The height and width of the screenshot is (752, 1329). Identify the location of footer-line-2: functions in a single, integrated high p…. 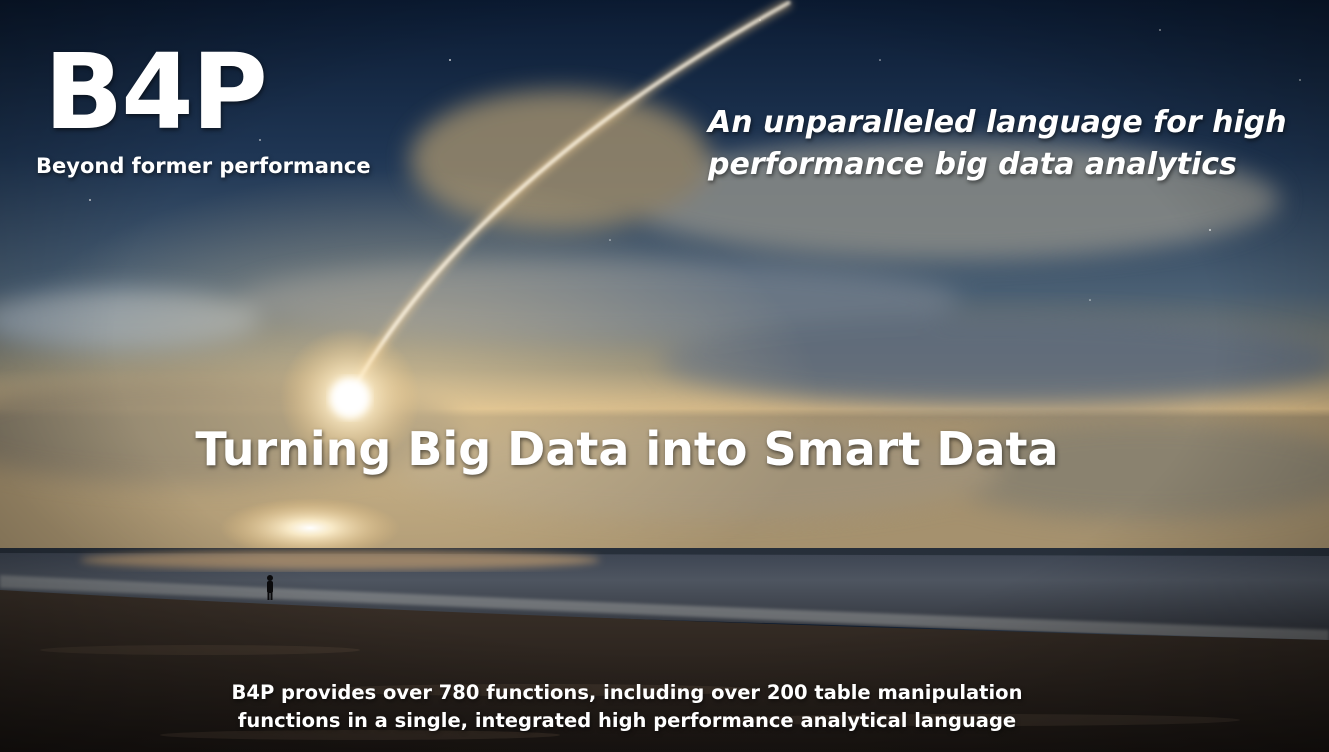
(627, 720).